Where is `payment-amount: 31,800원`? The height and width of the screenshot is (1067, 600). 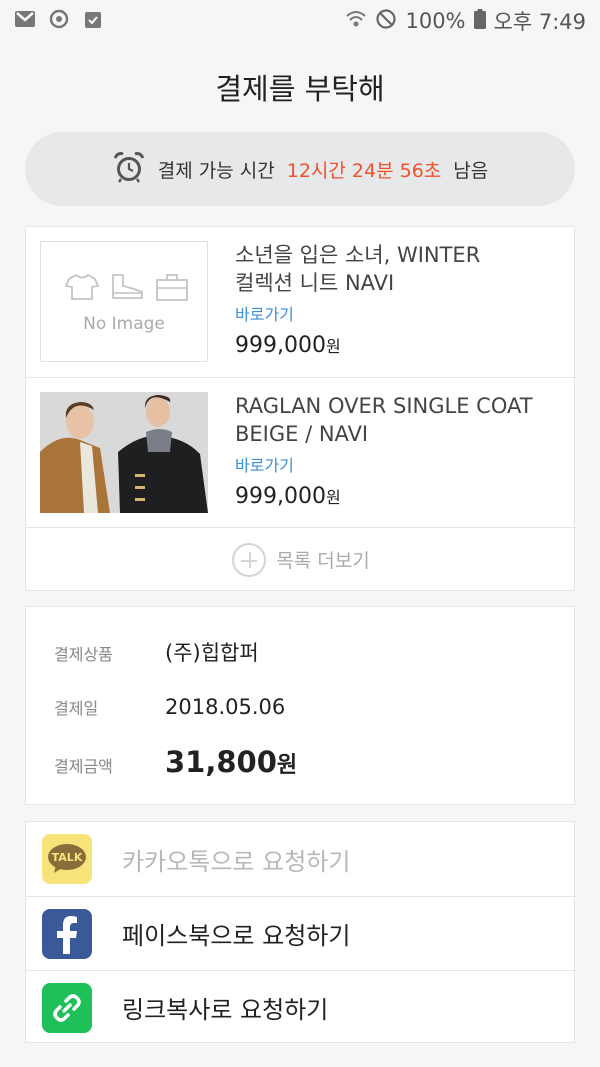
payment-amount: 31,800원 is located at coordinates (231, 762).